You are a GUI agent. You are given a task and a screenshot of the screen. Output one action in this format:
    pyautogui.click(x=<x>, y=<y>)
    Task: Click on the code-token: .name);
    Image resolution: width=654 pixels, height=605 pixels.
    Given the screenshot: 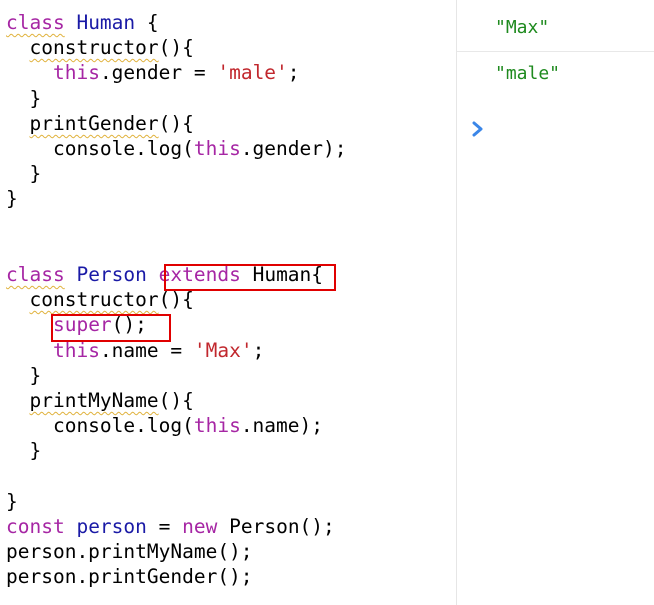 What is the action you would take?
    pyautogui.click(x=281, y=426)
    